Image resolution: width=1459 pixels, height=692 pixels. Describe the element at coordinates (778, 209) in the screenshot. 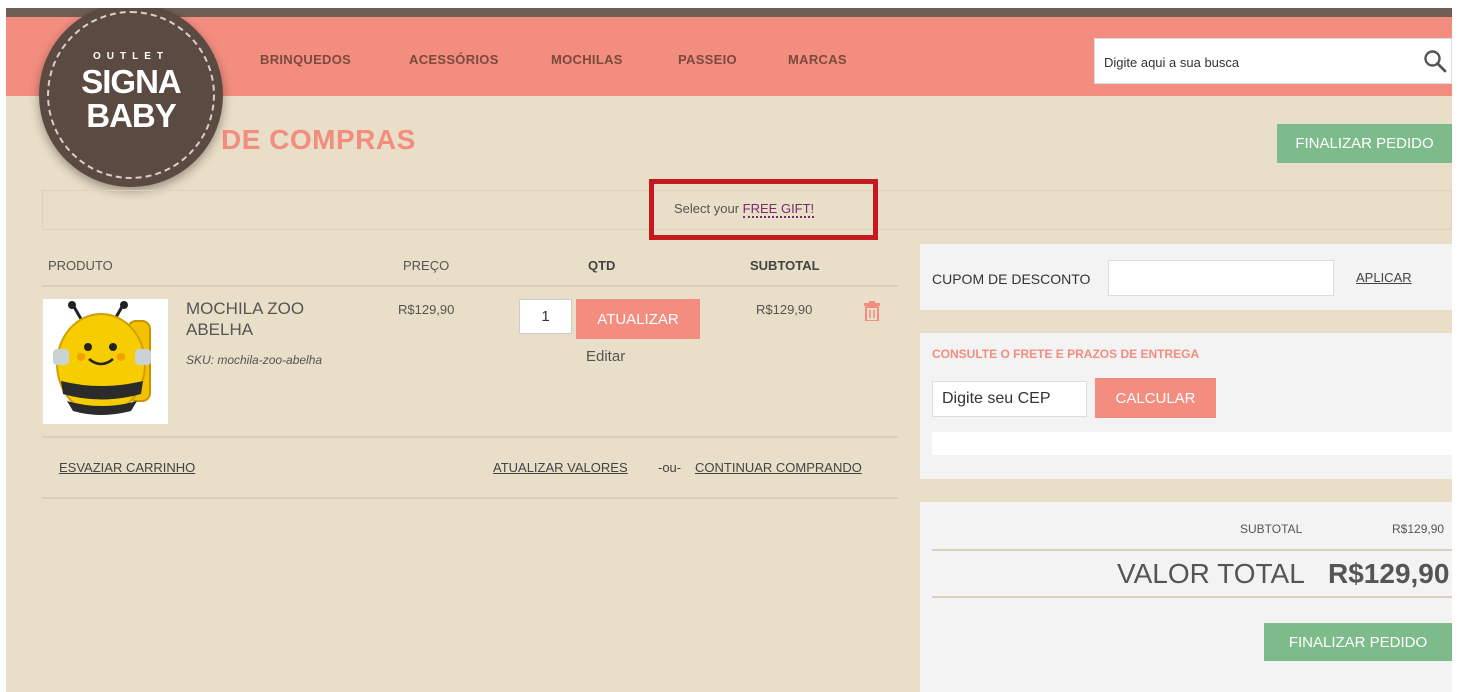

I see `free-gift-link: FREE GIFT!` at that location.